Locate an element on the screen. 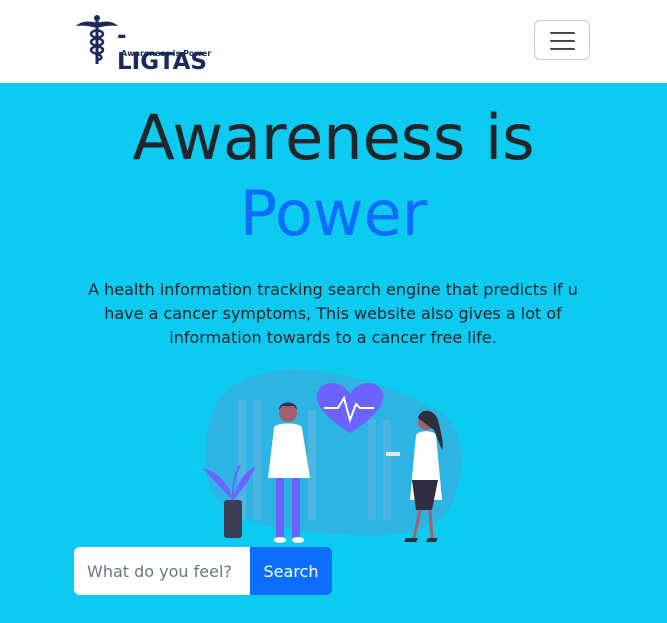  hero-title-highlight: Power is located at coordinates (333, 213).